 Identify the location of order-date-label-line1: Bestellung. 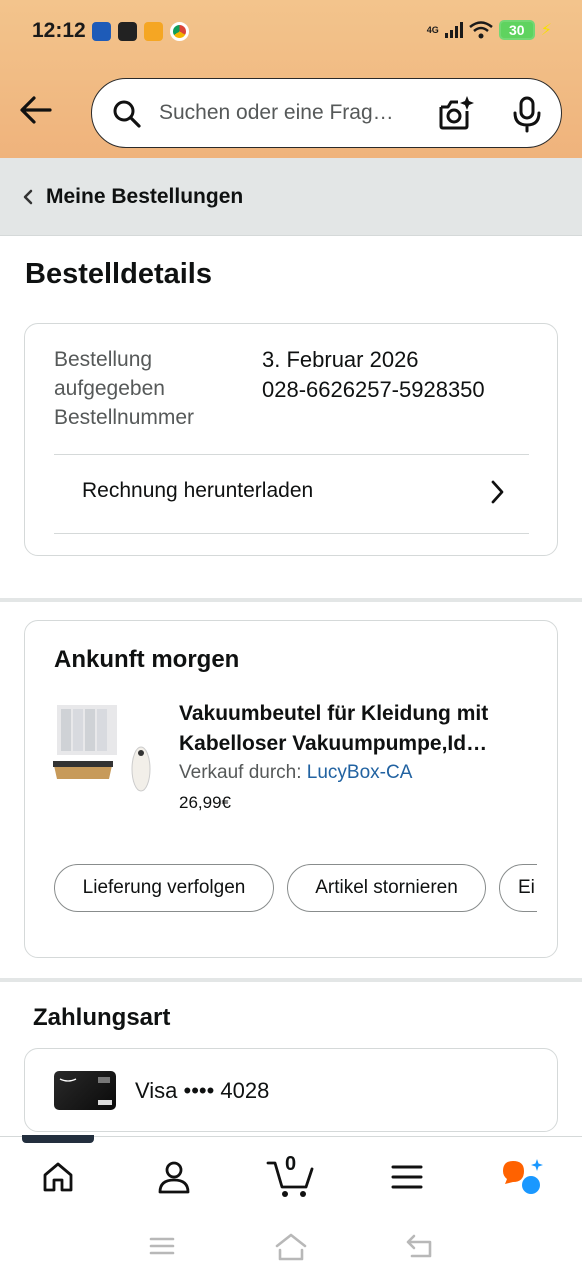
(103, 359).